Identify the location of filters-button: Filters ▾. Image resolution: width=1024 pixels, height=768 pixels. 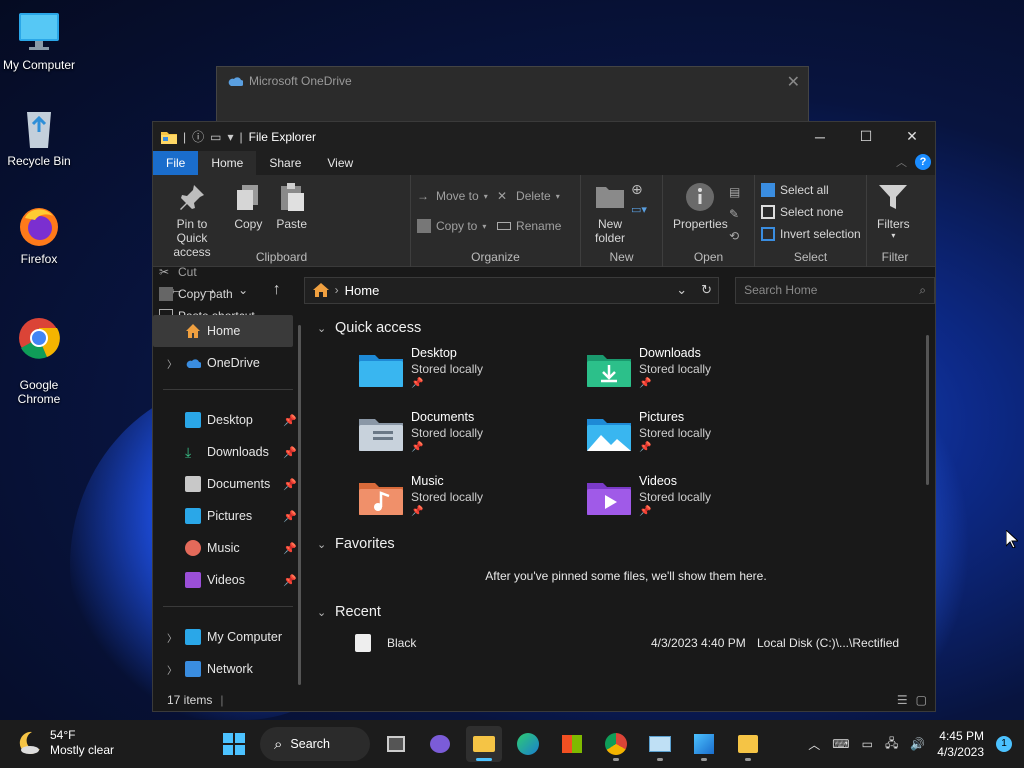
(893, 210).